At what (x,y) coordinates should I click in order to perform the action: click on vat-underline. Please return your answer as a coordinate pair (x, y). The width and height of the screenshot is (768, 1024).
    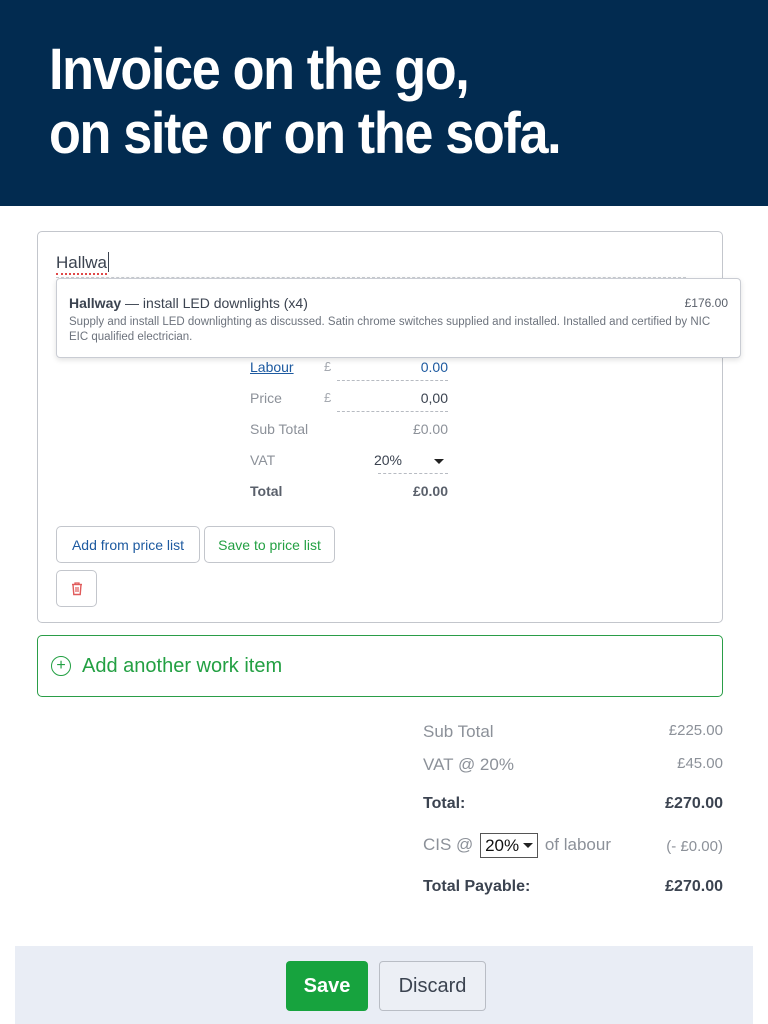
    Looking at the image, I should click on (413, 473).